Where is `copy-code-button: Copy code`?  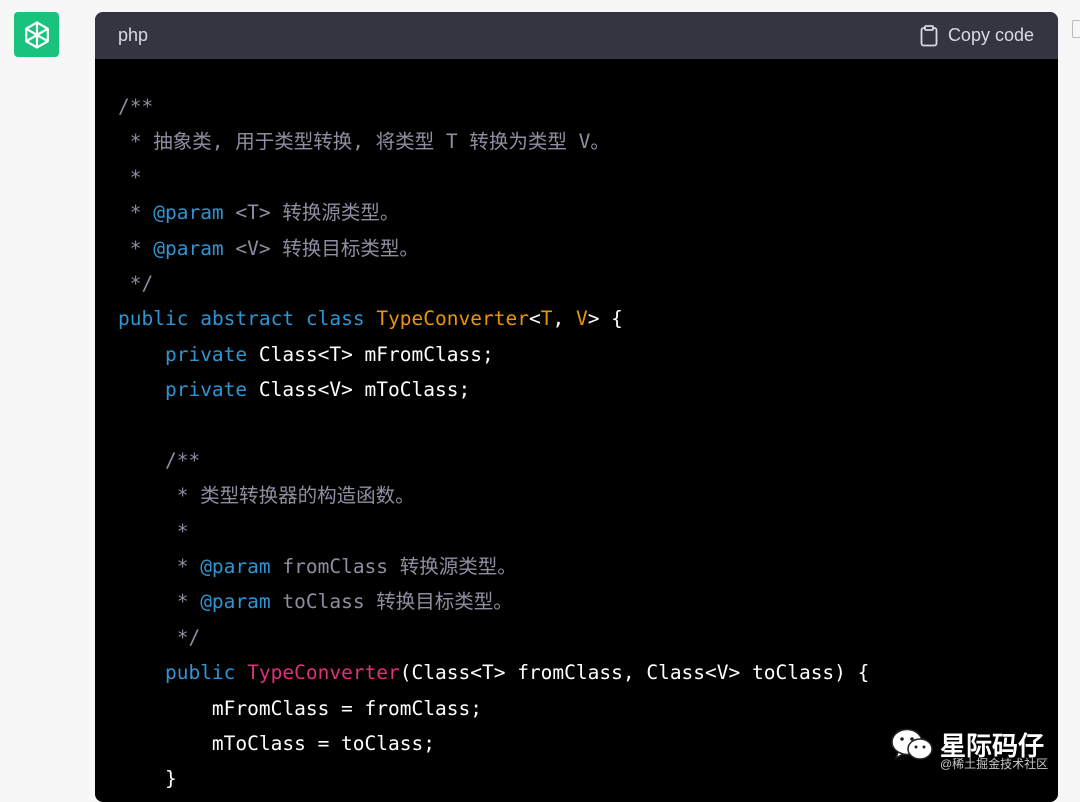
copy-code-button: Copy code is located at coordinates (977, 35).